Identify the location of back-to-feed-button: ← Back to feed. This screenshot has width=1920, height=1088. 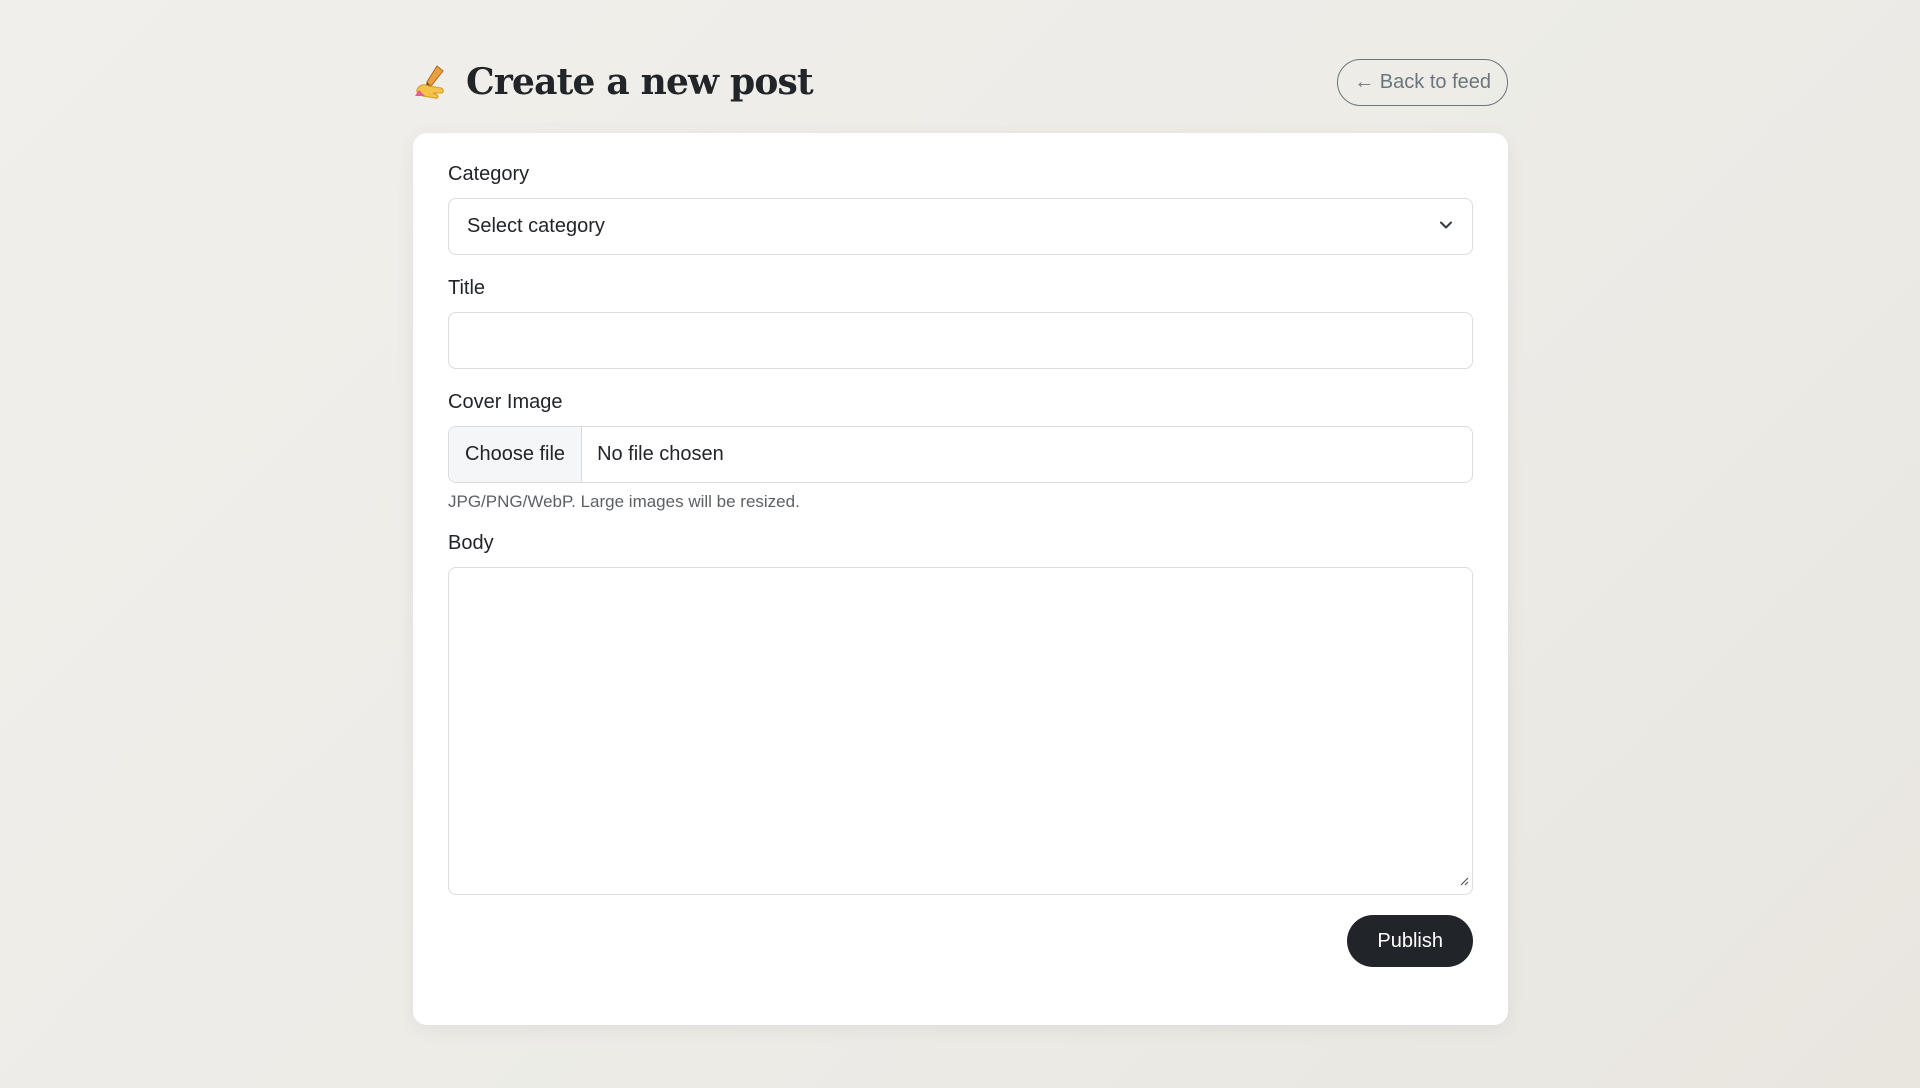
(1422, 82).